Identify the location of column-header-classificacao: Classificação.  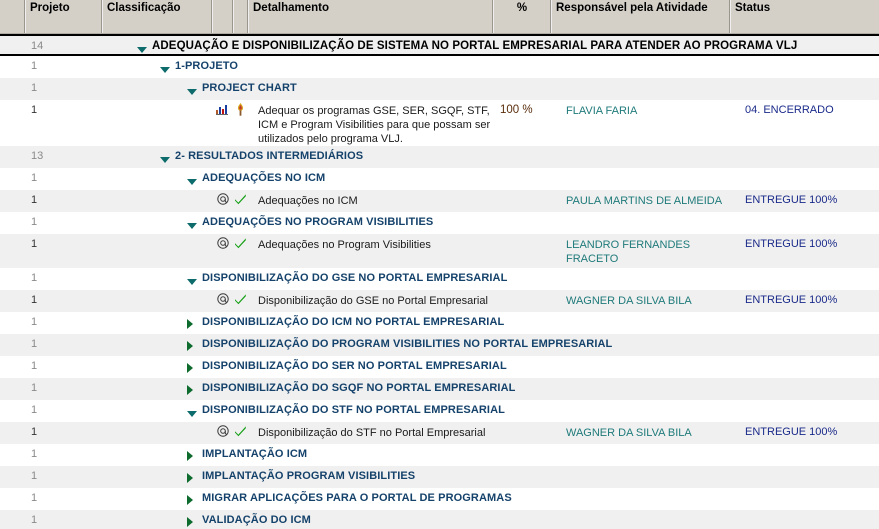
(157, 16).